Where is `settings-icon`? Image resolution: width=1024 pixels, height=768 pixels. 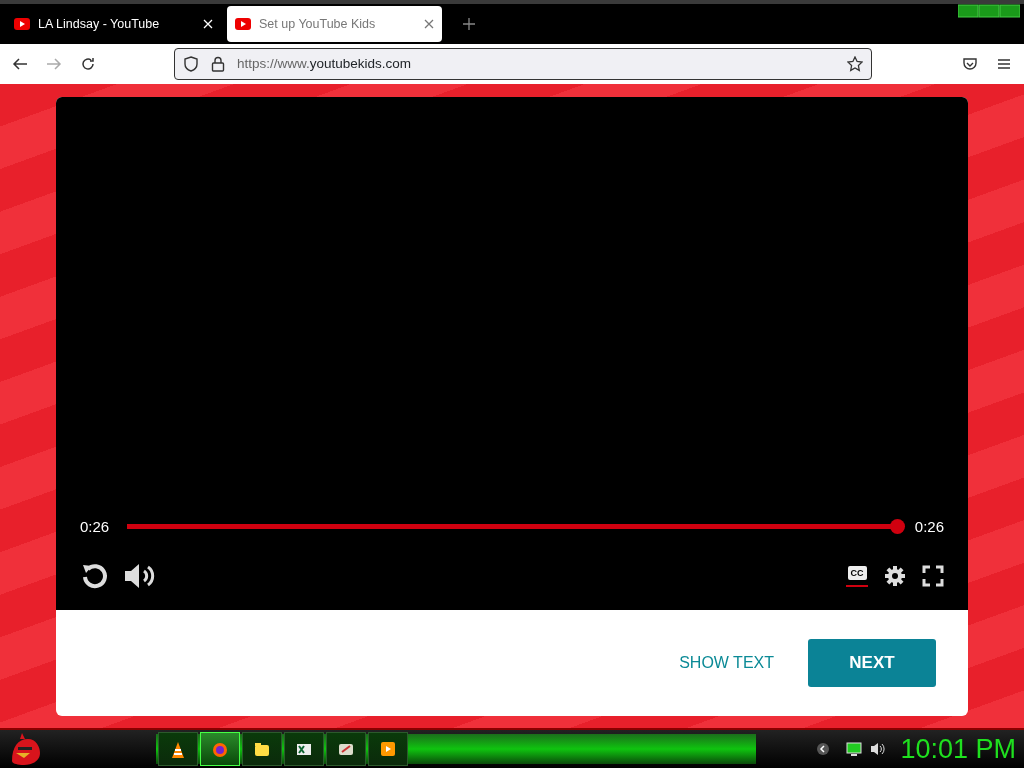 settings-icon is located at coordinates (895, 576).